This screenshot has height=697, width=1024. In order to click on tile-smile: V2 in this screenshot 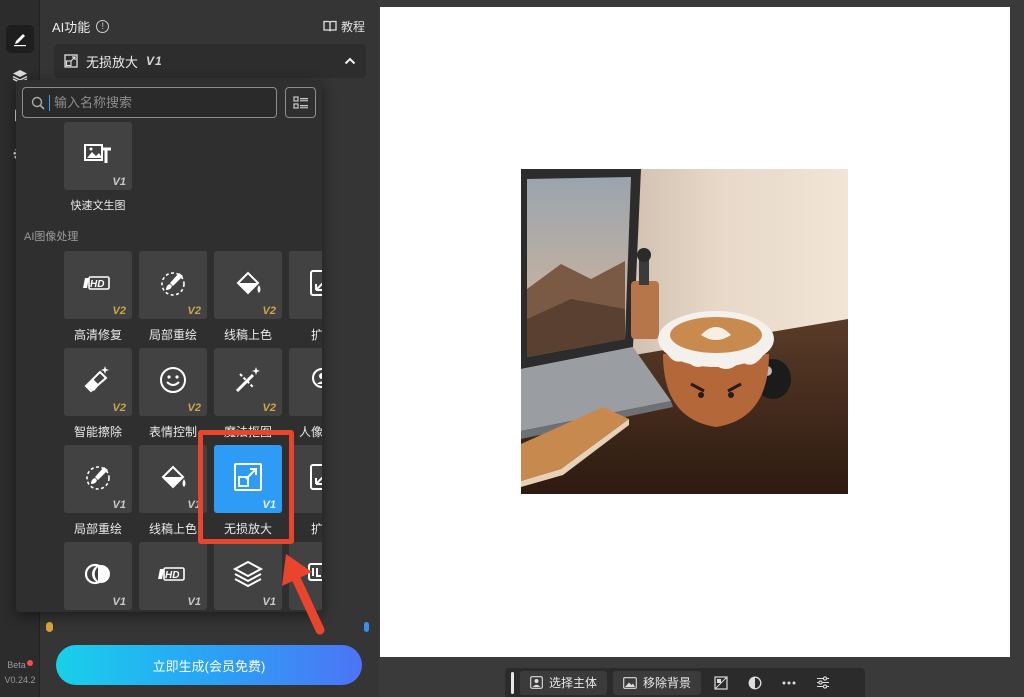, I will do `click(173, 382)`.